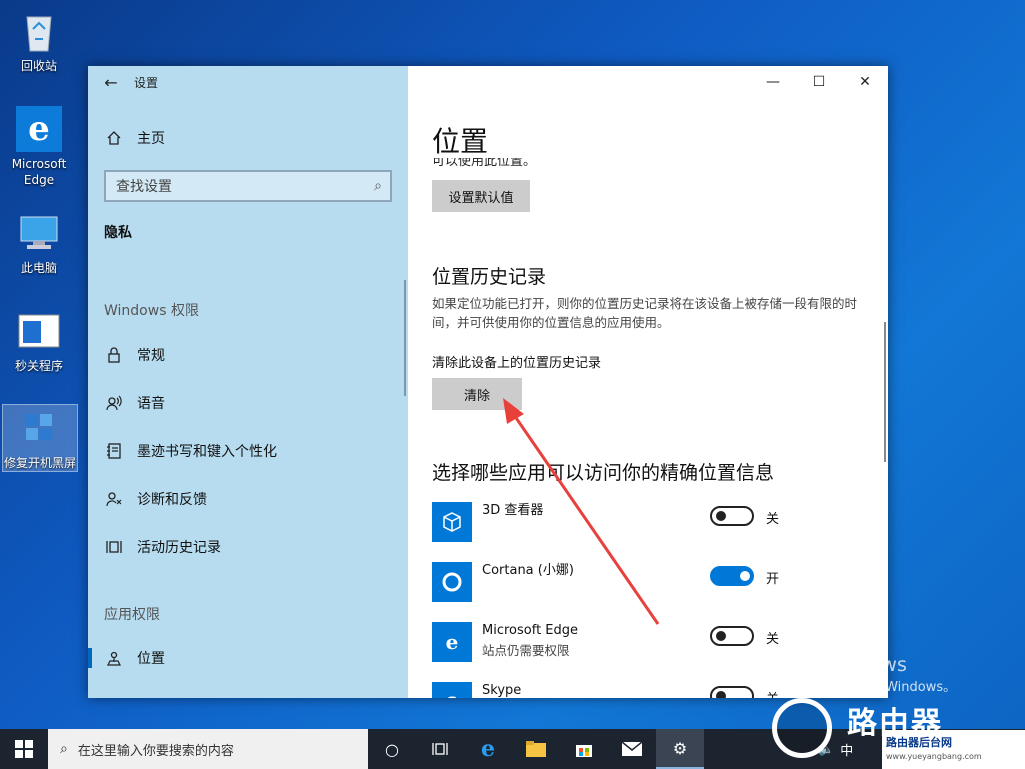 The width and height of the screenshot is (1025, 769). What do you see at coordinates (603, 473) in the screenshot?
I see `apps-heading: 选择哪些应用可以访问你的精确位置信息` at bounding box center [603, 473].